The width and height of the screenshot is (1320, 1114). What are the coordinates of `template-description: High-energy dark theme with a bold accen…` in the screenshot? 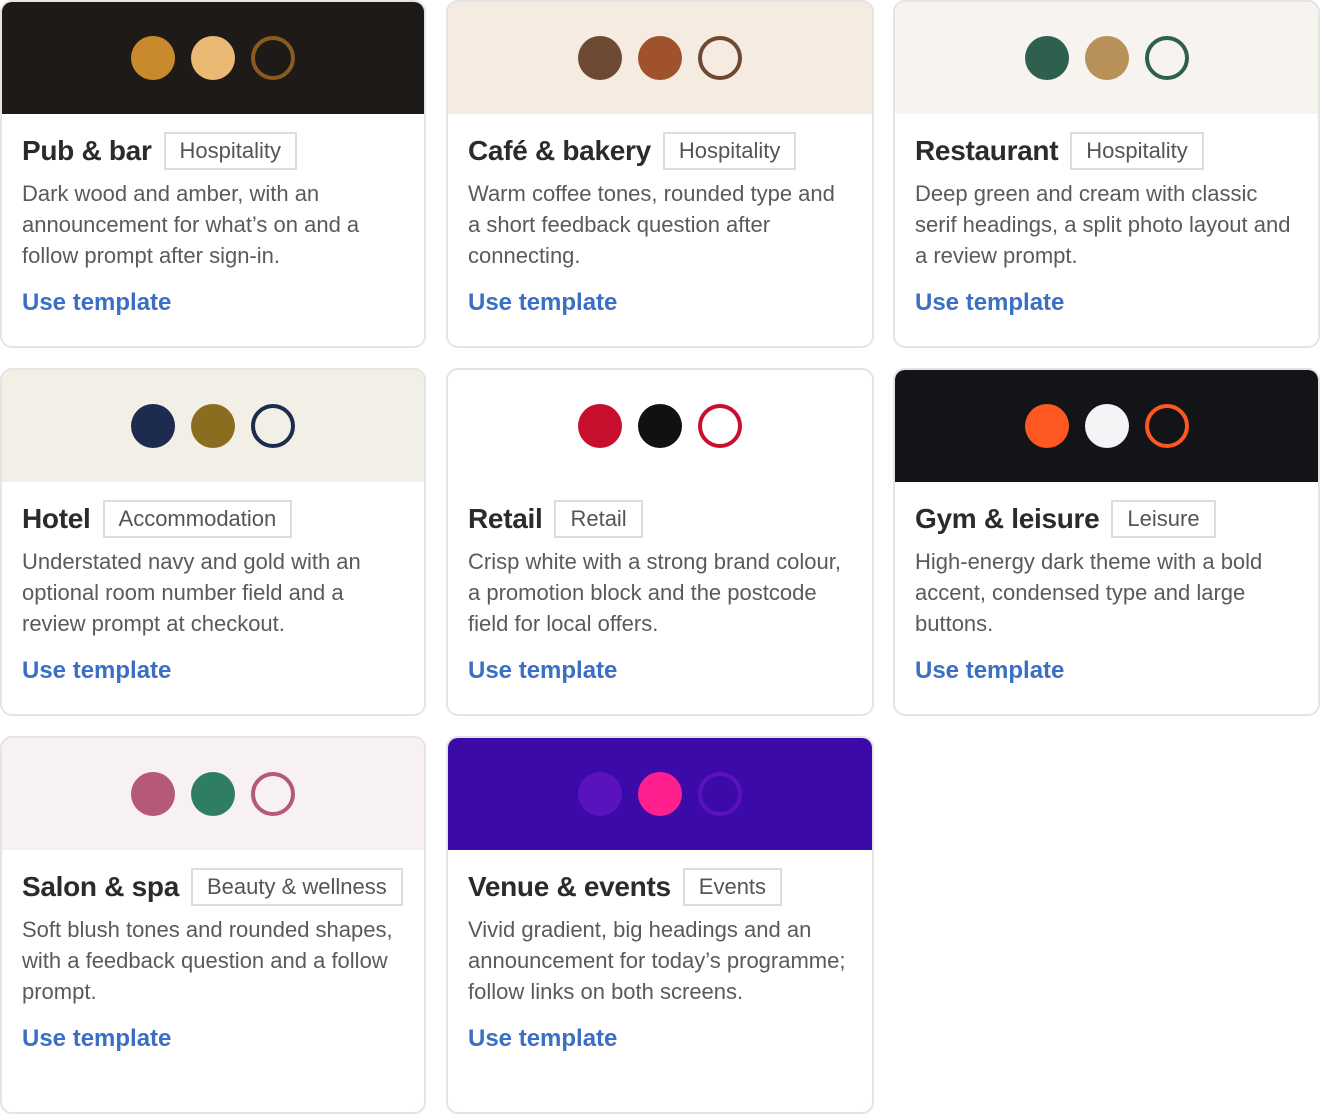 It's located at (1089, 592).